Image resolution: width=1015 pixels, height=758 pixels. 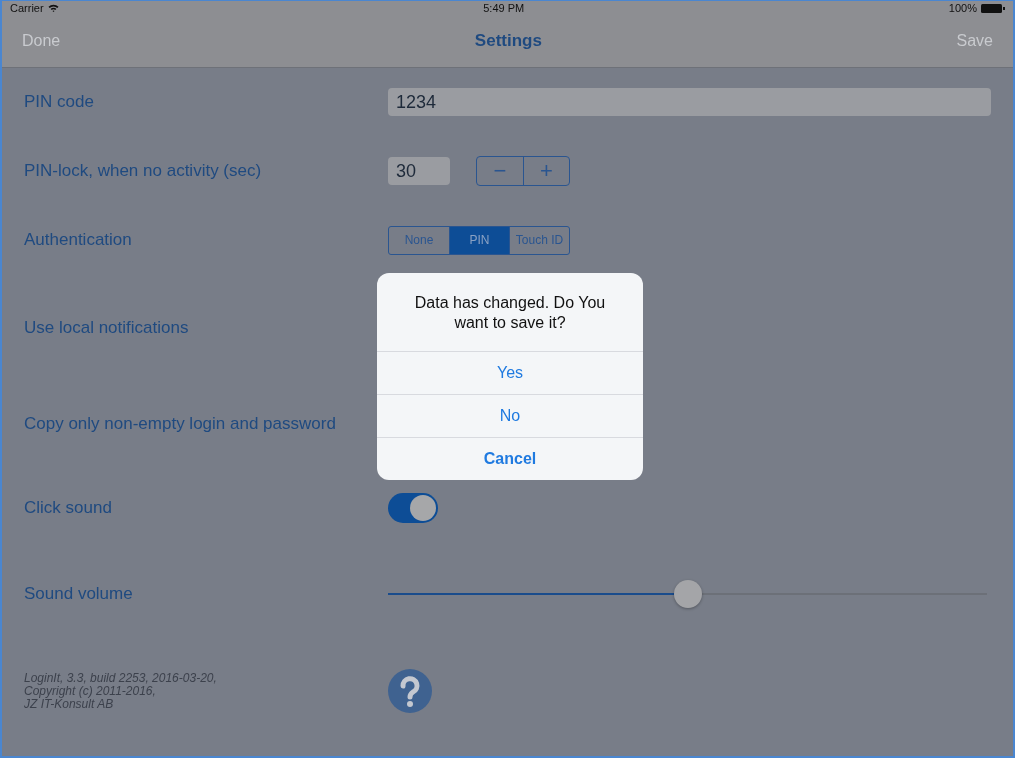 I want to click on save-button: Save, so click(x=974, y=41).